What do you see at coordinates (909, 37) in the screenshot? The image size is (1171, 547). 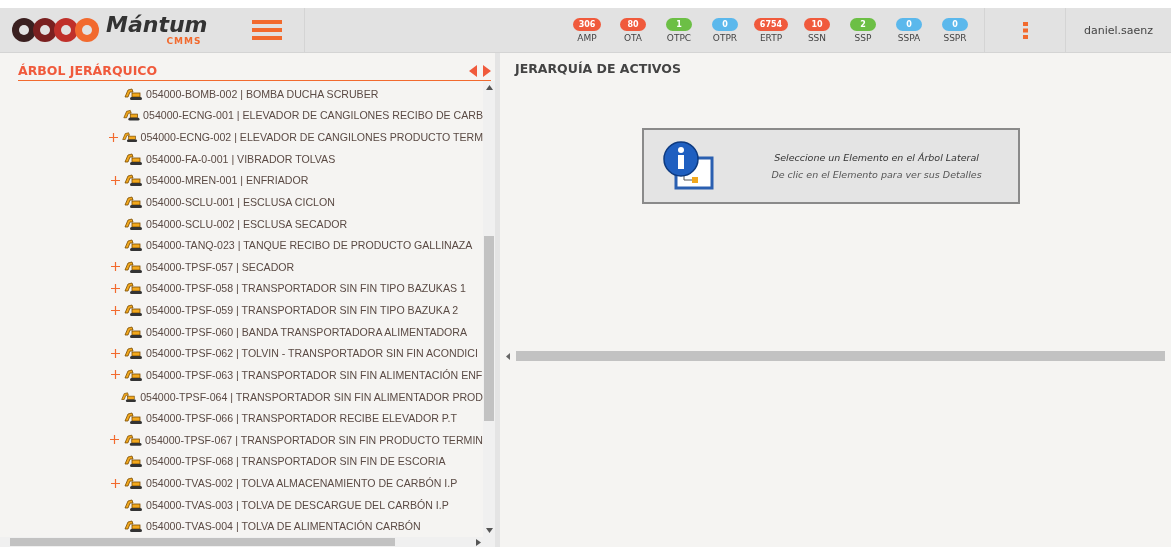 I see `counter-label: SSPA` at bounding box center [909, 37].